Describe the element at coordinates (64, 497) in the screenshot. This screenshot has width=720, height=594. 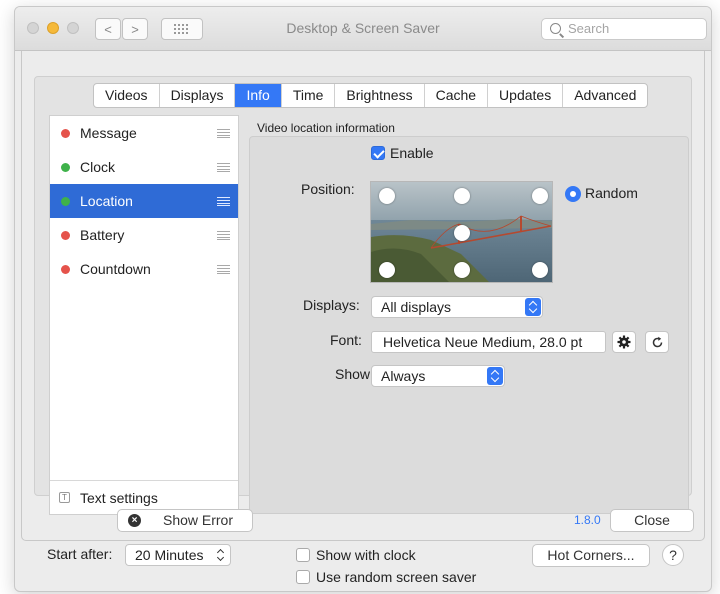
I see `text-settings-icon: T` at that location.